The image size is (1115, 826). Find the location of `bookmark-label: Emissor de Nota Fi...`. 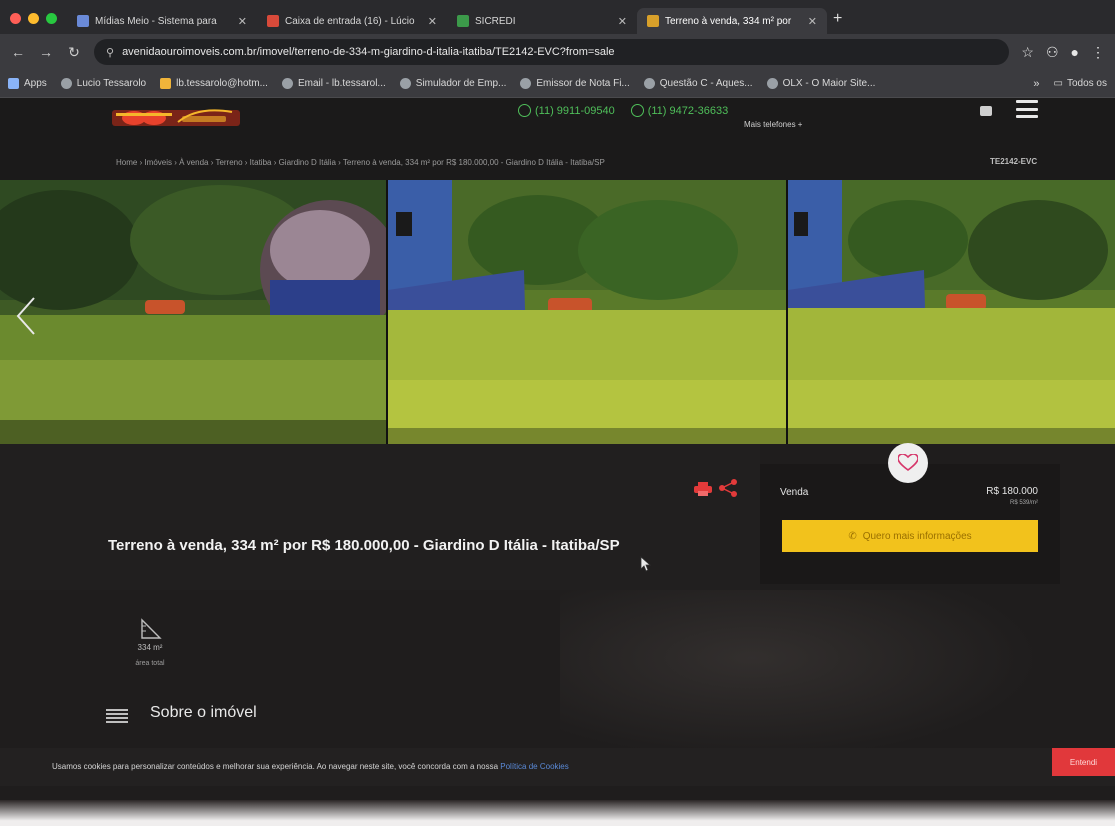

bookmark-label: Emissor de Nota Fi... is located at coordinates (583, 83).